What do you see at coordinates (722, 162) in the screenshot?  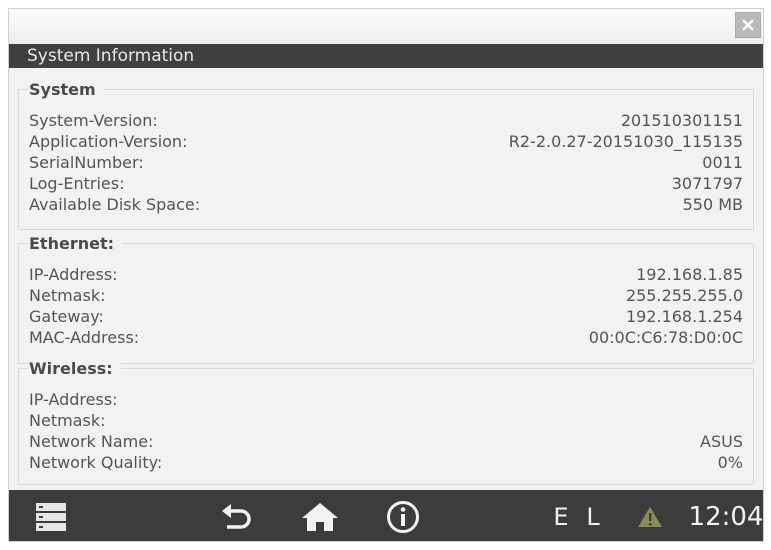 I see `row-value: 0011` at bounding box center [722, 162].